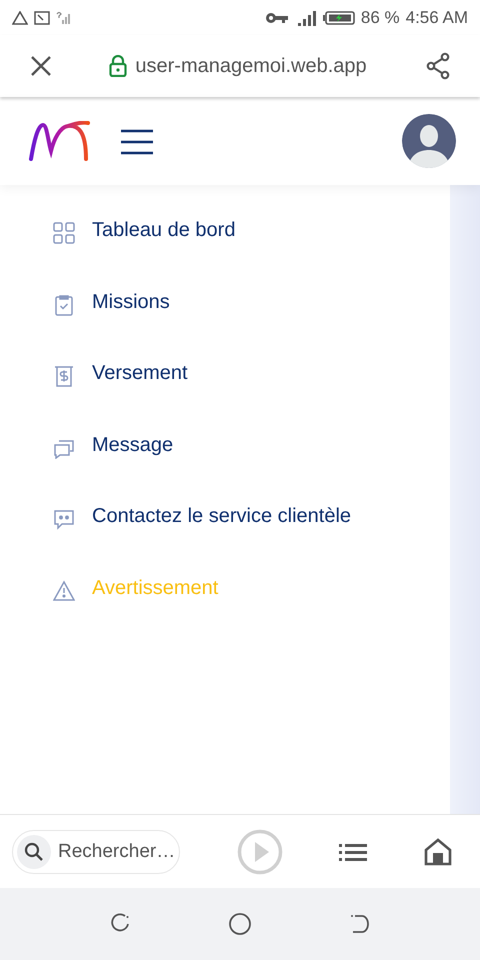 Image resolution: width=480 pixels, height=960 pixels. Describe the element at coordinates (360, 924) in the screenshot. I see `back-icon` at that location.